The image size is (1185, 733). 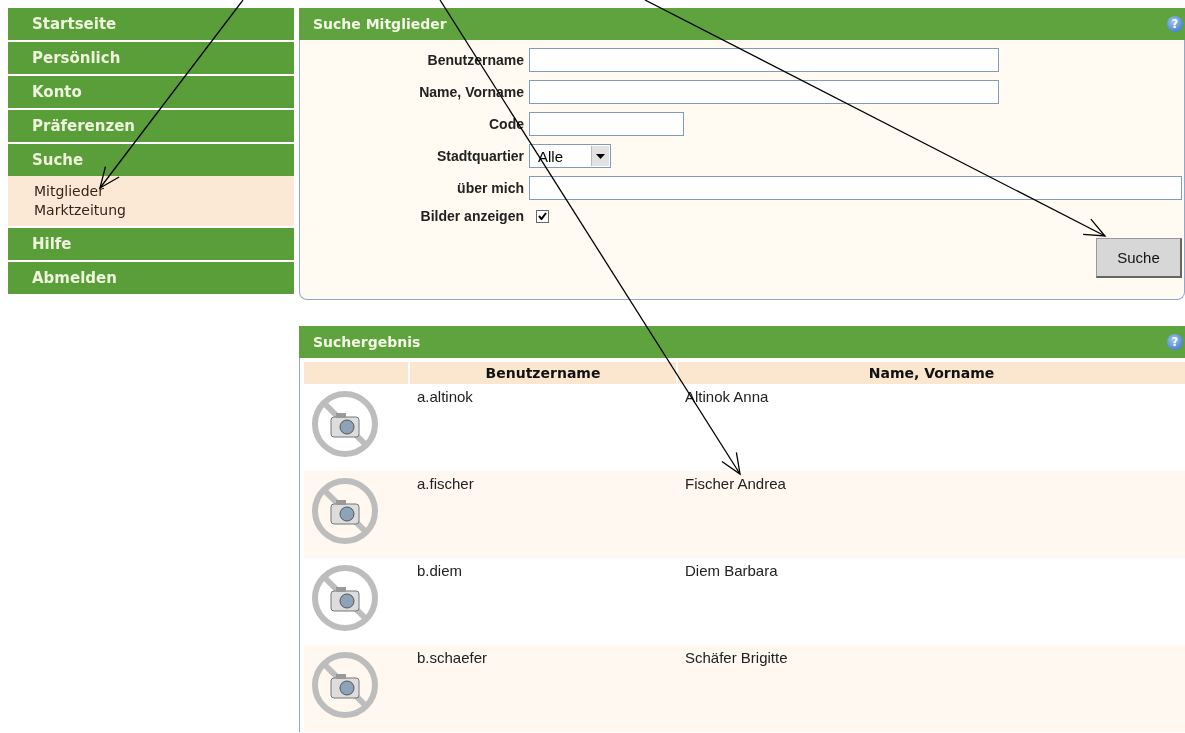 I want to click on name-text: Fischer Andrea, so click(x=735, y=483).